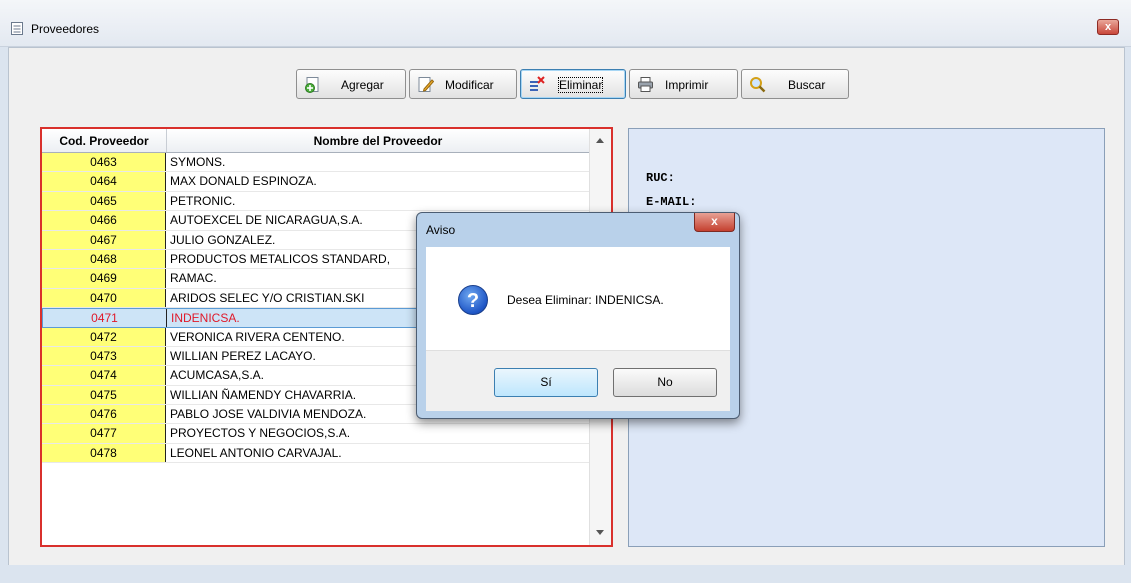 Image resolution: width=1131 pixels, height=583 pixels. What do you see at coordinates (378, 140) in the screenshot?
I see `column-header-name: Nombre del Proveedor` at bounding box center [378, 140].